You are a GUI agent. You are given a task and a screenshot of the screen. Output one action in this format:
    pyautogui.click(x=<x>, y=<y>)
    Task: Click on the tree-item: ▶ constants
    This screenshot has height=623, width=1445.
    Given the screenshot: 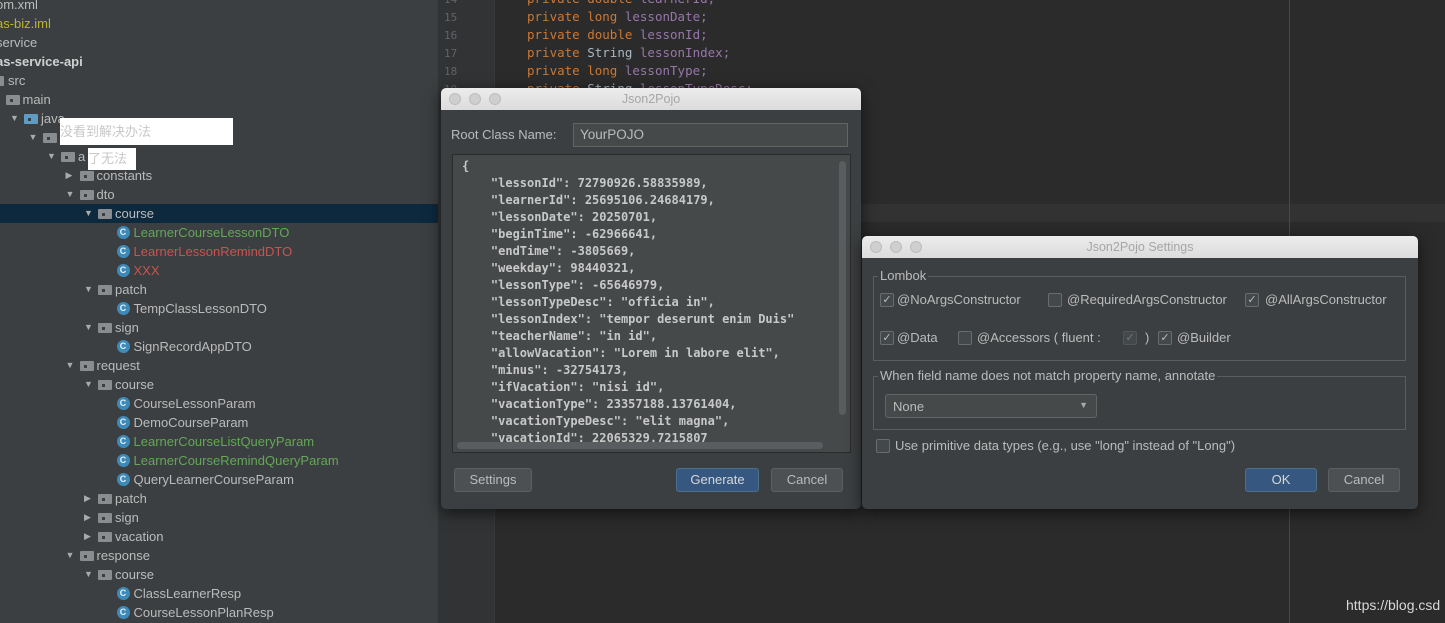 What is the action you would take?
    pyautogui.click(x=219, y=175)
    